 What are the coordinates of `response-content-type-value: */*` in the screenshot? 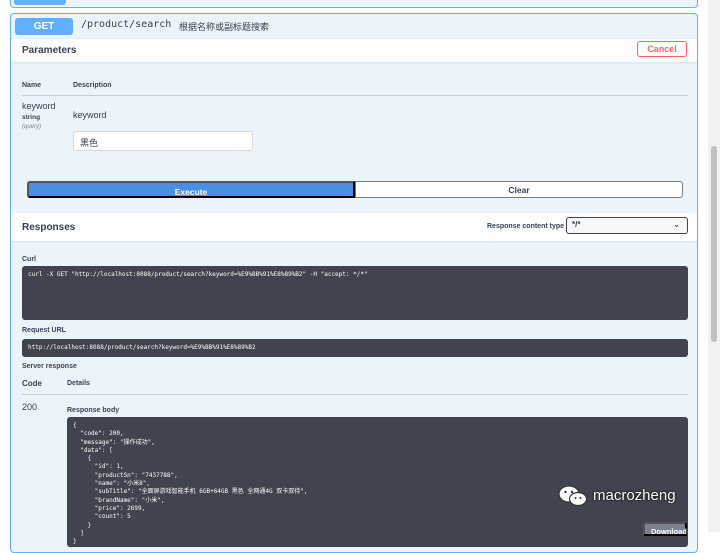 It's located at (576, 224).